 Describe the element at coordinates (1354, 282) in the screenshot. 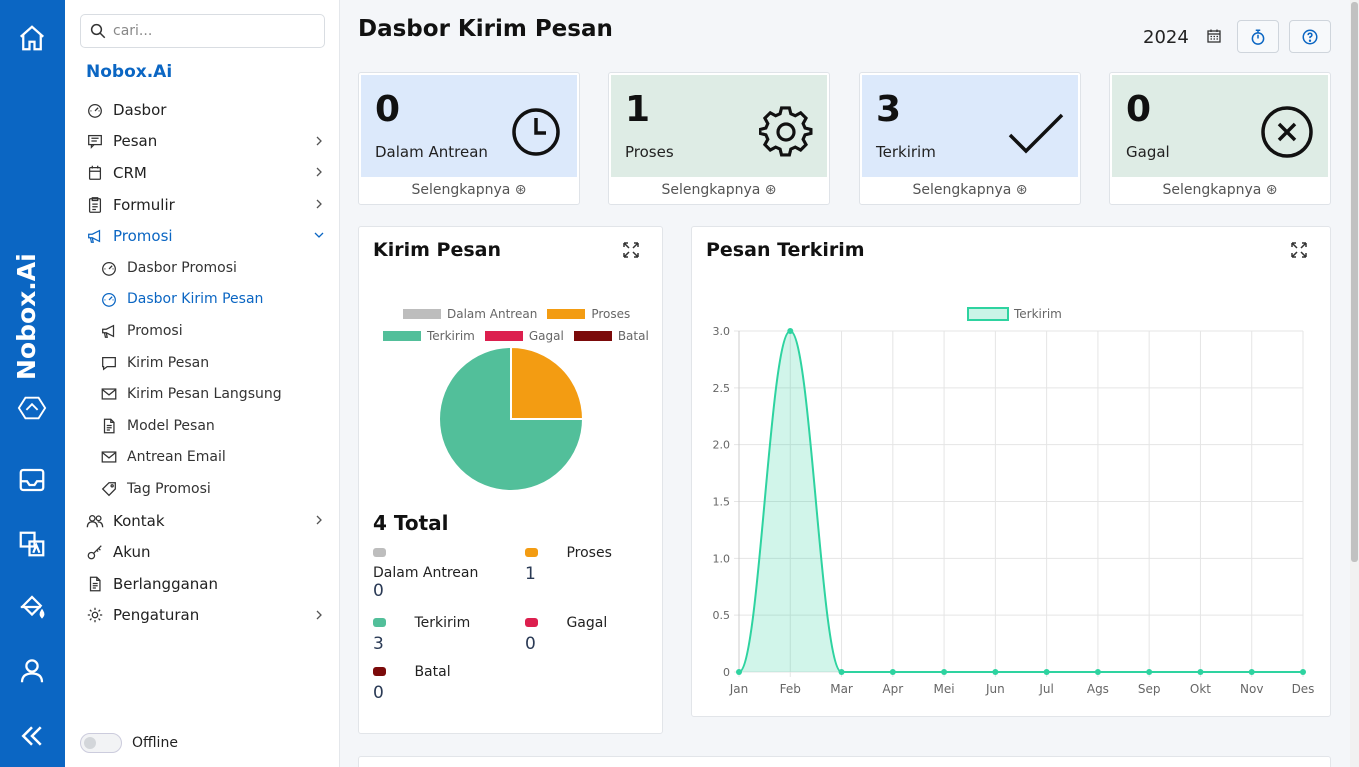

I see `scrollbar-thumb` at that location.